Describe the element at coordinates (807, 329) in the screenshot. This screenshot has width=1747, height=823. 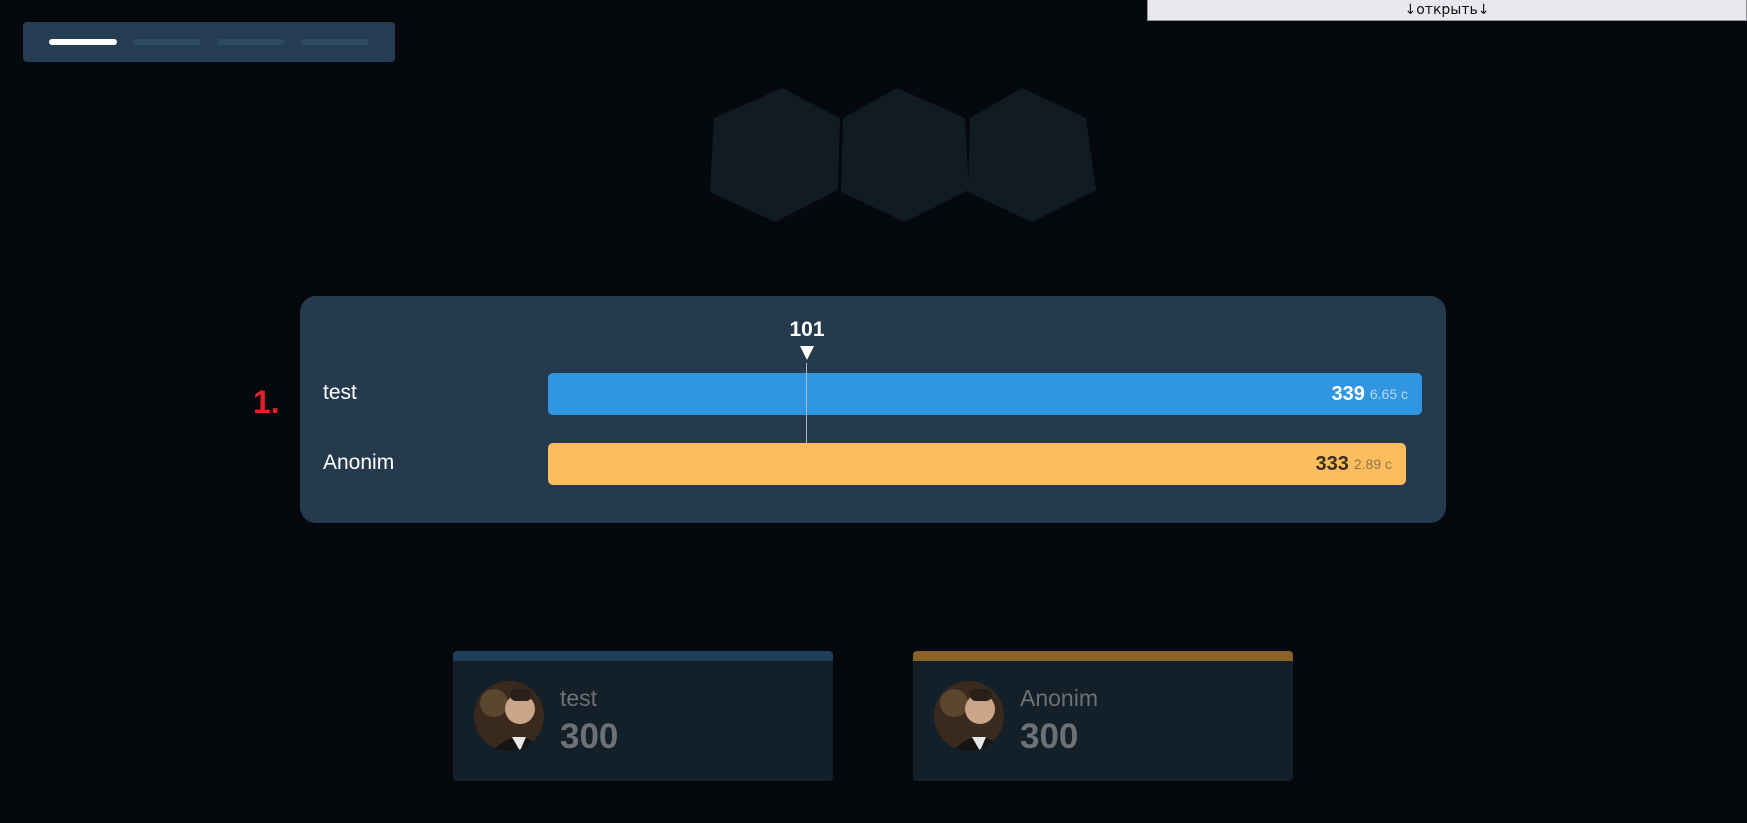
I see `marker-value: 101` at that location.